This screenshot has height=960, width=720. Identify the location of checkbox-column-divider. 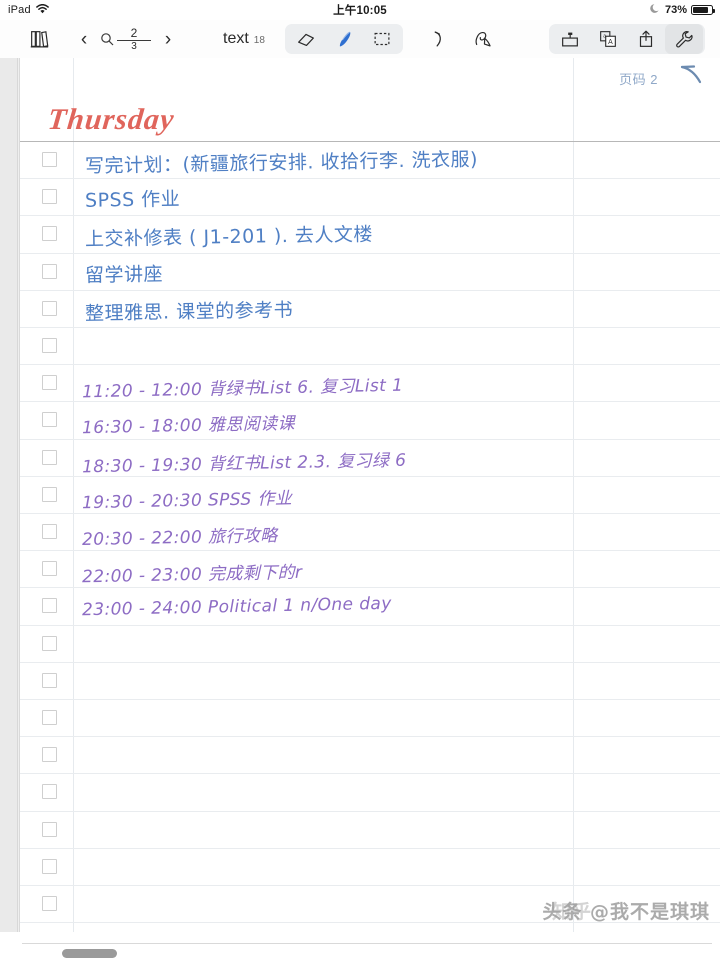
(73, 495).